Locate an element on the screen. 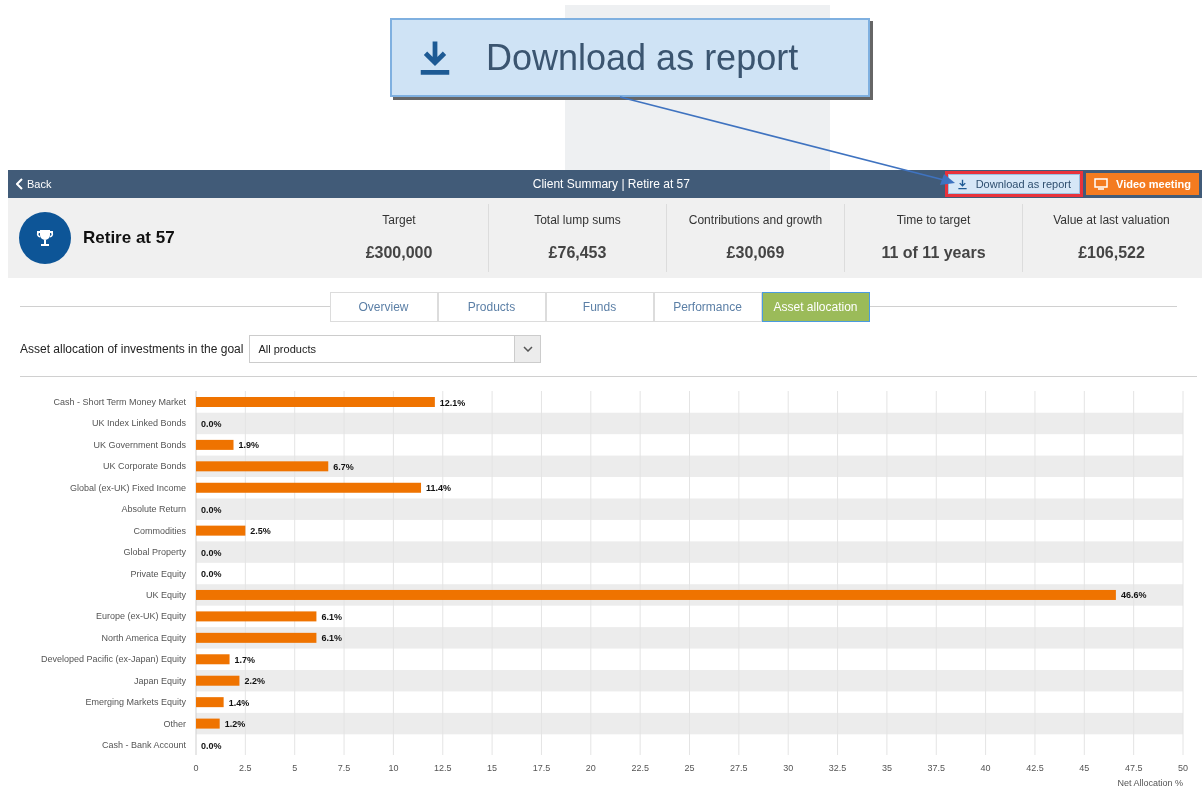 The image size is (1202, 788). category-label: Developed Pacific (ex-Japan) Equity is located at coordinates (113, 659).